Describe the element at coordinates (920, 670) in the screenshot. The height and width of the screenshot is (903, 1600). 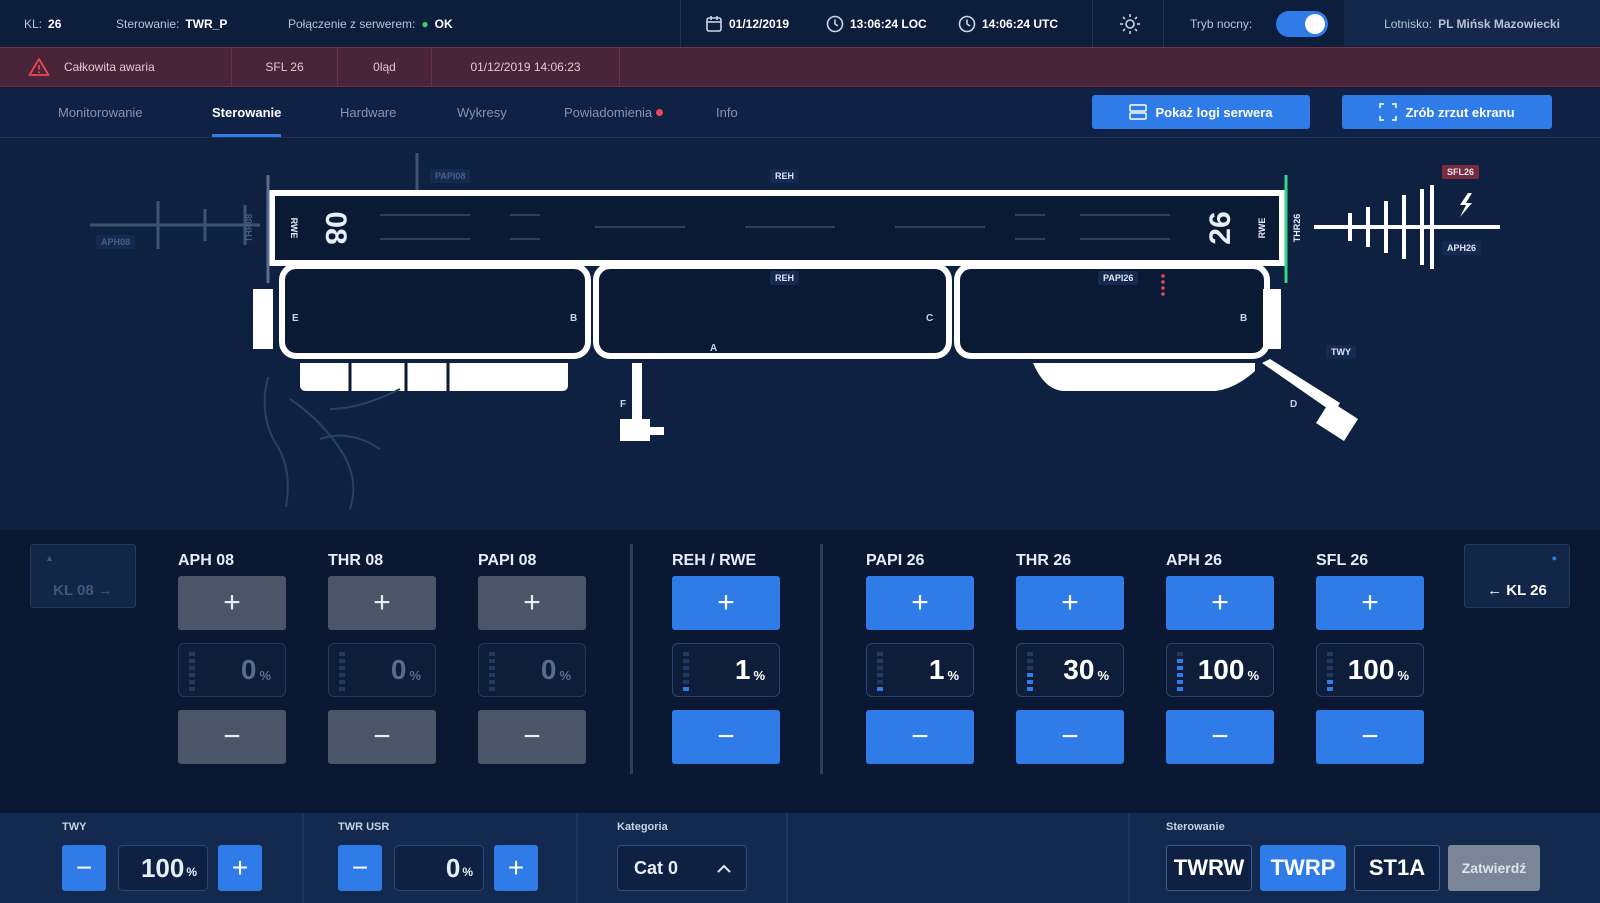
I see `intensity-display: 1%` at that location.